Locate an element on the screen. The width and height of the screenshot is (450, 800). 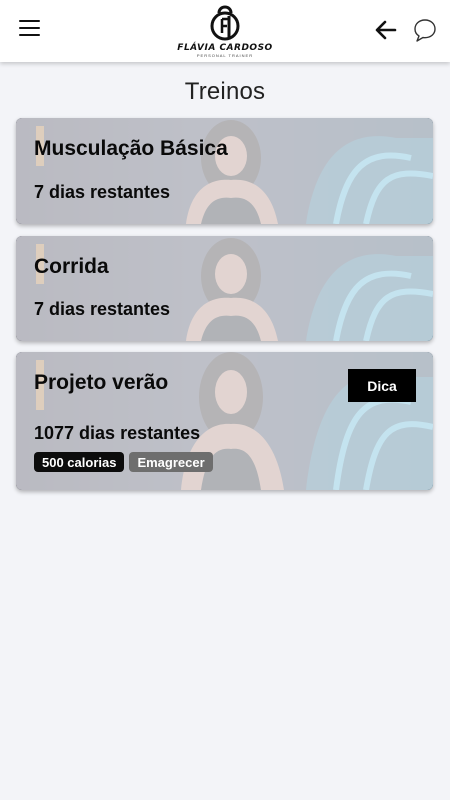
kettlebell-logo-icon is located at coordinates (225, 23).